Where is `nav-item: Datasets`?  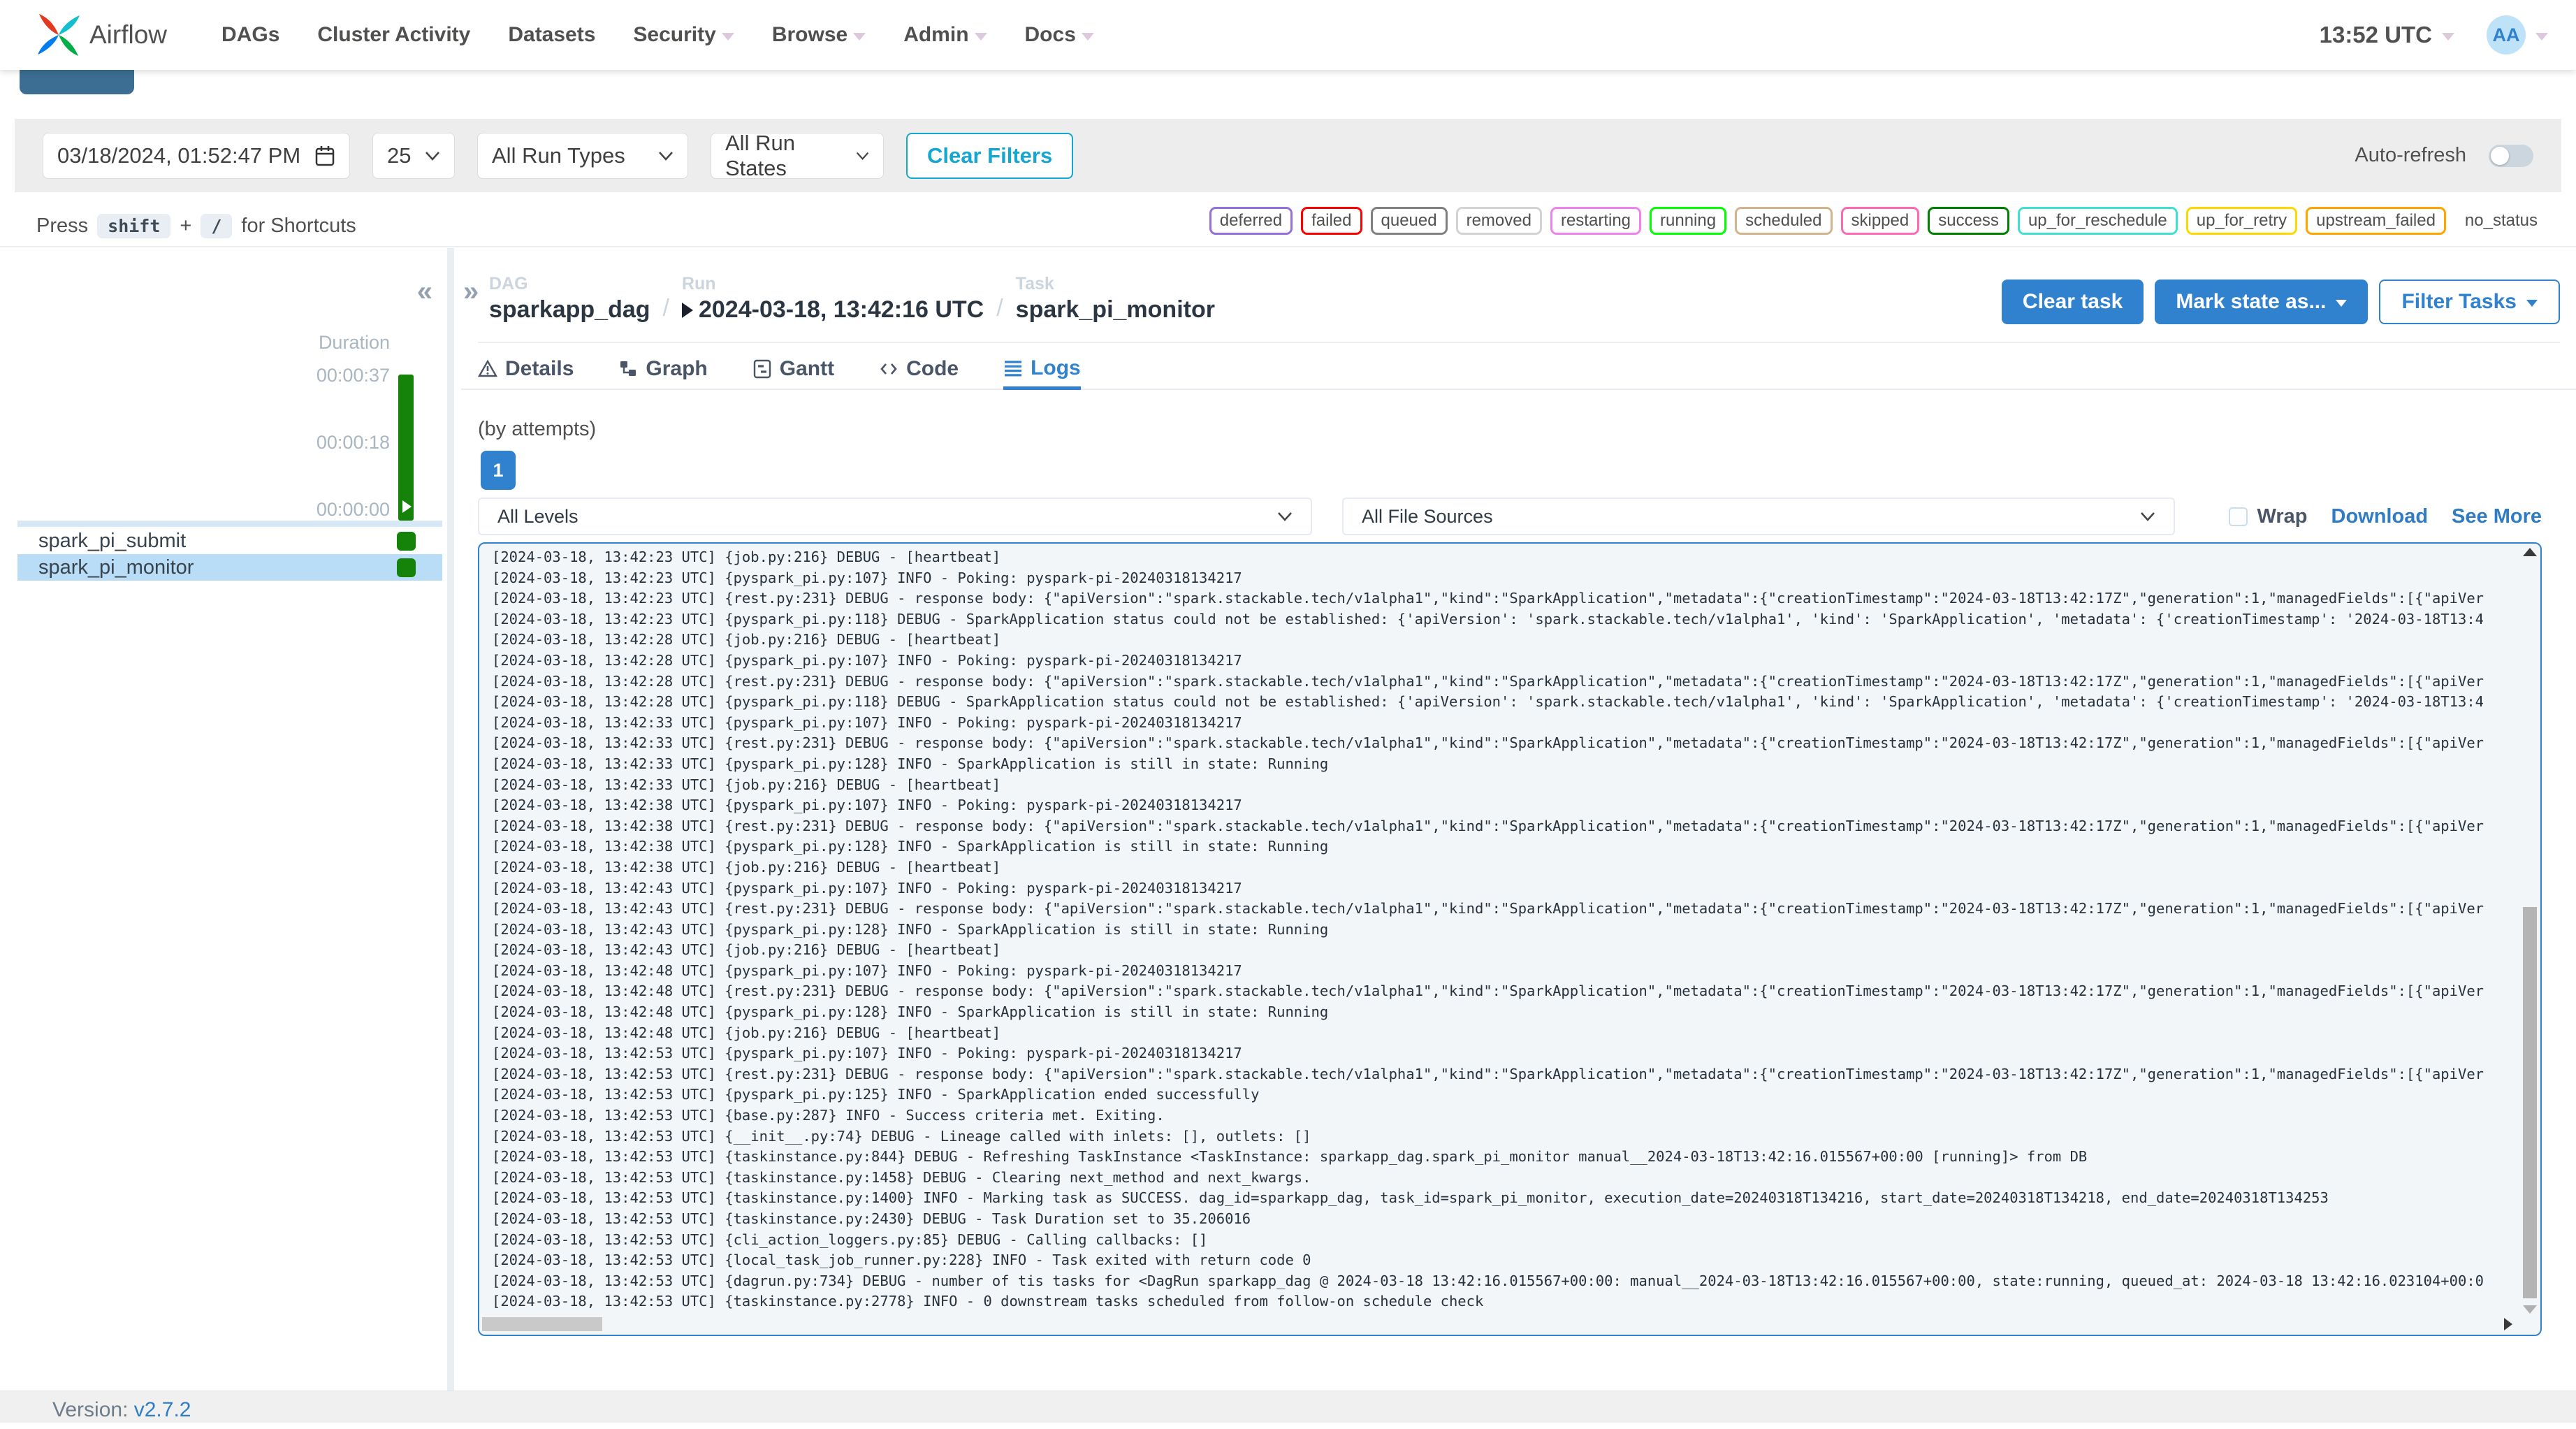 nav-item: Datasets is located at coordinates (551, 35).